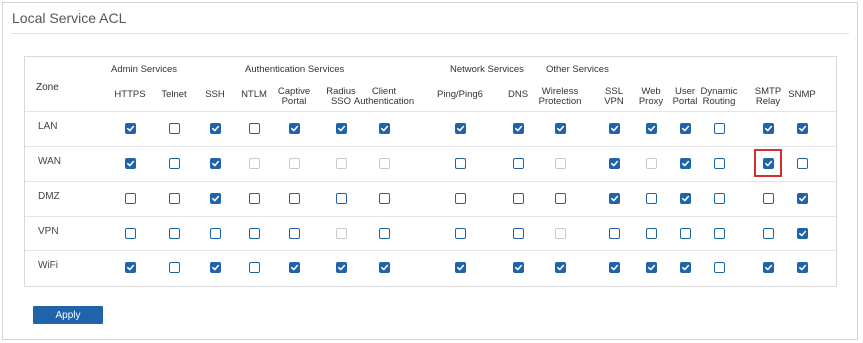 The image size is (863, 343). Describe the element at coordinates (130, 163) in the screenshot. I see `checkbox-wan-https` at that location.